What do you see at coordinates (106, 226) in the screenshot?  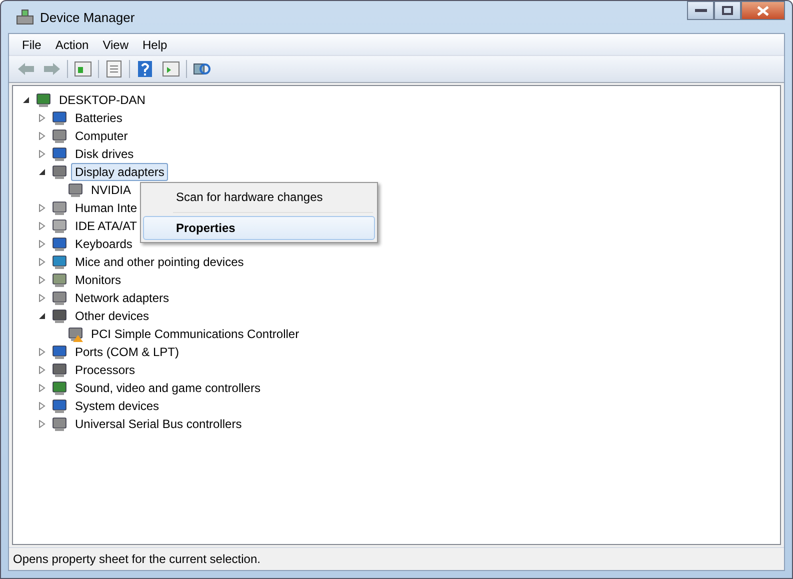 I see `tree-item: IDE ATA/AT` at bounding box center [106, 226].